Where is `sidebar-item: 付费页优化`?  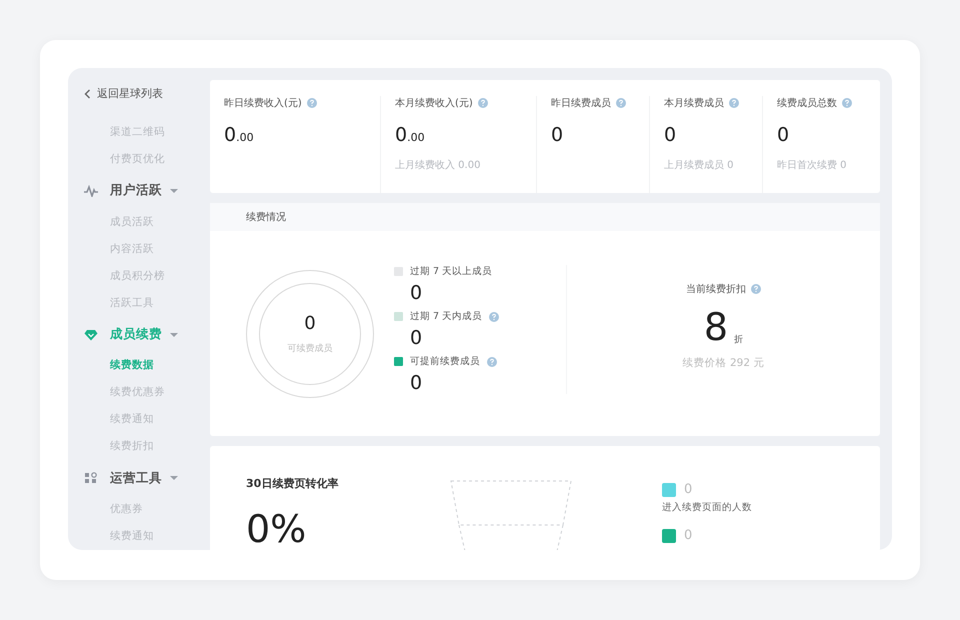
sidebar-item: 付费页优化 is located at coordinates (137, 159).